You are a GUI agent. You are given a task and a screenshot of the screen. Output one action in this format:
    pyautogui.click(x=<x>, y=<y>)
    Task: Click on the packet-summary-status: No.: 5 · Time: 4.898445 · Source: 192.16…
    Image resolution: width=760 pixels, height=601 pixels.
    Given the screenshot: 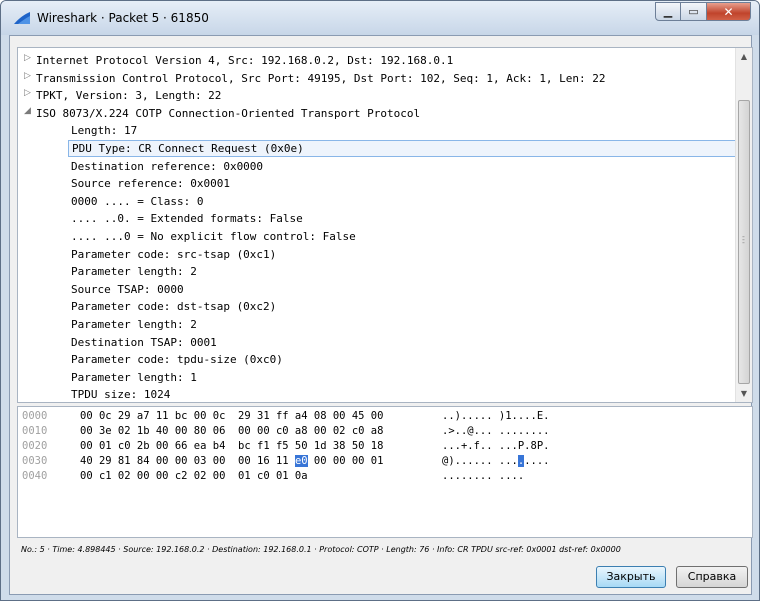 What is the action you would take?
    pyautogui.click(x=321, y=549)
    